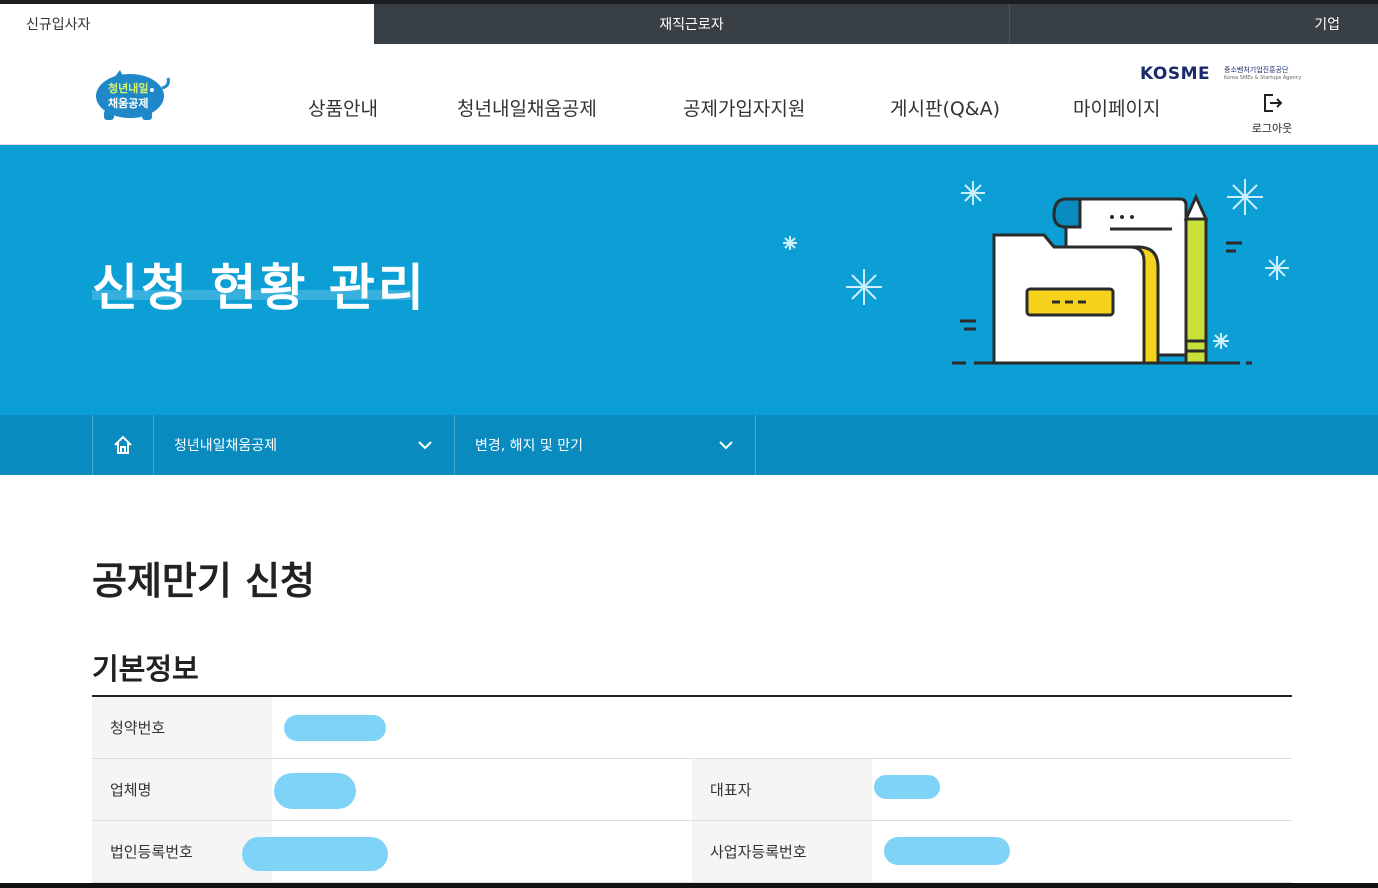  What do you see at coordinates (182, 789) in the screenshot?
I see `label-company-name: 업체명` at bounding box center [182, 789].